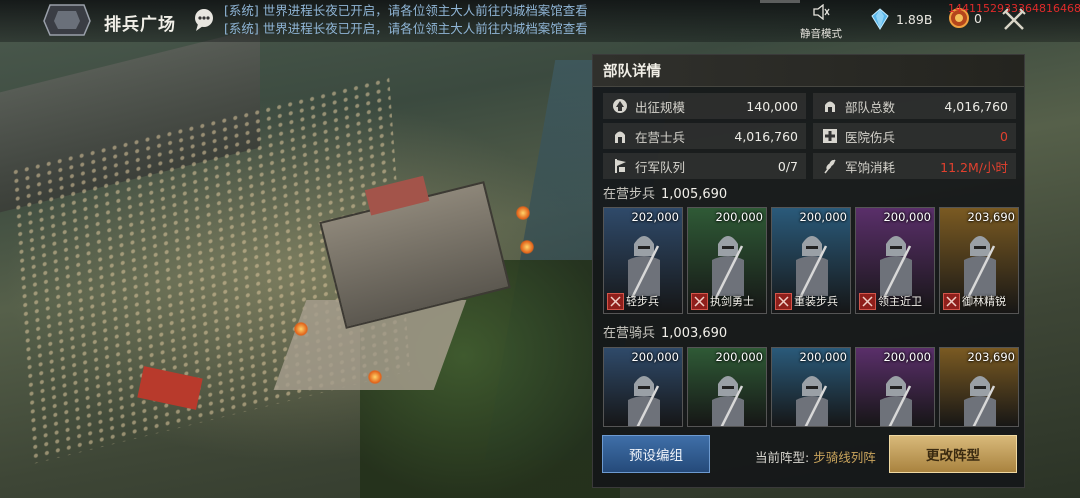  I want to click on unit-name: 御林精锐, so click(984, 301).